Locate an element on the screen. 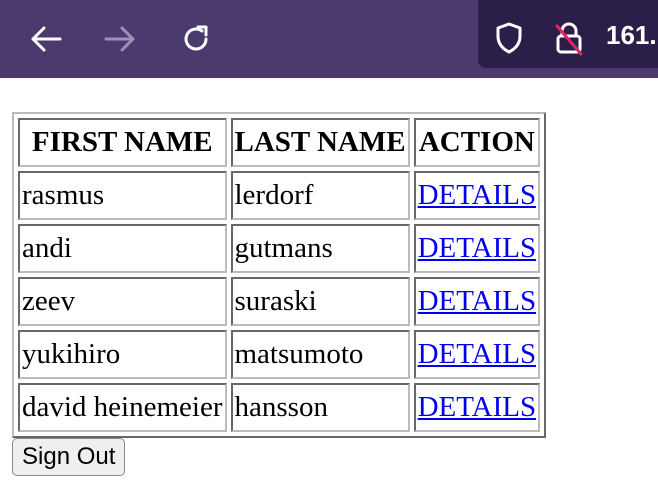  reload-icon is located at coordinates (196, 38).